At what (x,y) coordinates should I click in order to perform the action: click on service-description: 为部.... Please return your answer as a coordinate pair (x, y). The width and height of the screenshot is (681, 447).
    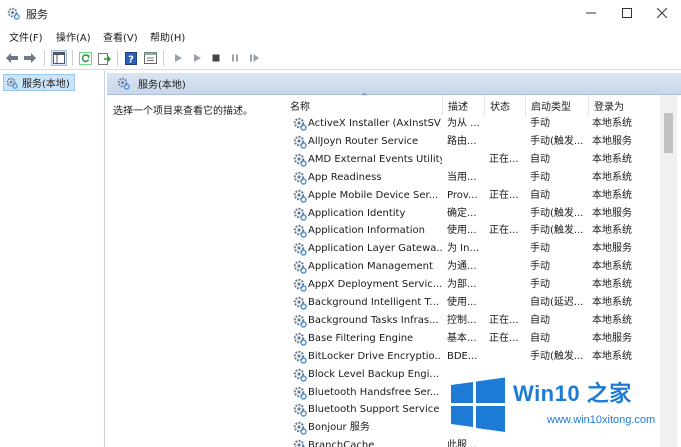
    Looking at the image, I should click on (462, 285).